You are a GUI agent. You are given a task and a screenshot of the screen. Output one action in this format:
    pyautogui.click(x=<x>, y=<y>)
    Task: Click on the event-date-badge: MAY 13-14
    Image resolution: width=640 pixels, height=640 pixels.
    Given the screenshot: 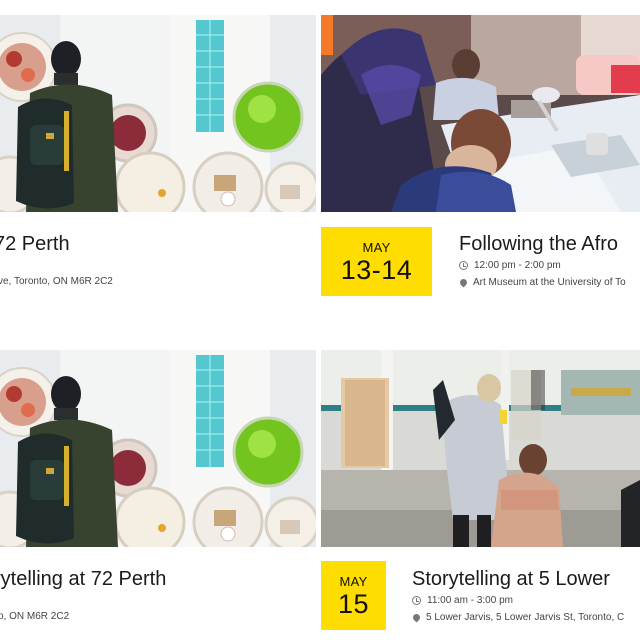 What is the action you would take?
    pyautogui.click(x=376, y=261)
    